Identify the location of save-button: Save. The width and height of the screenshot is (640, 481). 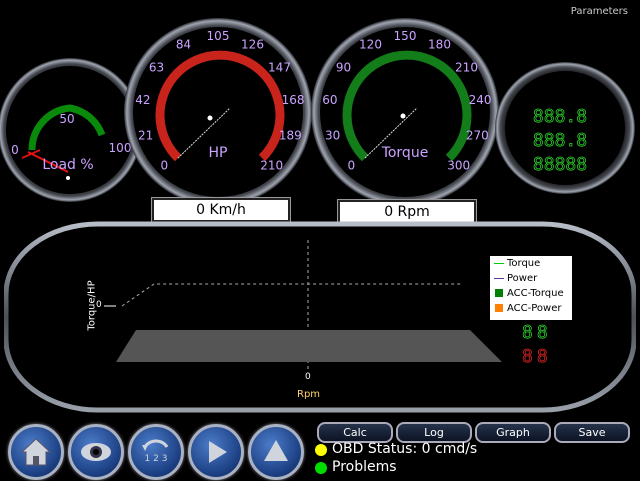
(592, 432).